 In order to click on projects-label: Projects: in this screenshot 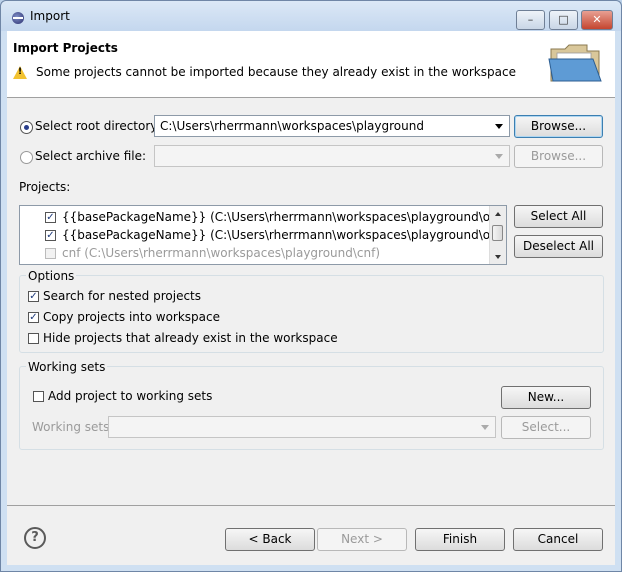, I will do `click(45, 187)`.